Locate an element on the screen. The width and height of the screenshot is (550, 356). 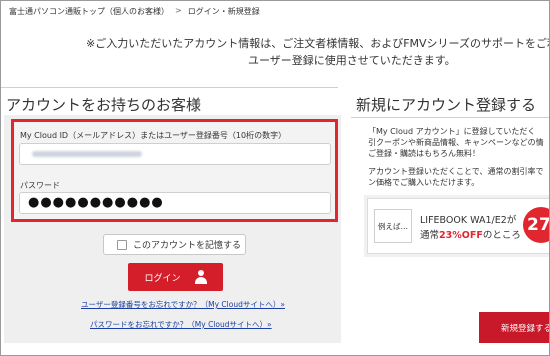
login-button: ログイン is located at coordinates (175, 277).